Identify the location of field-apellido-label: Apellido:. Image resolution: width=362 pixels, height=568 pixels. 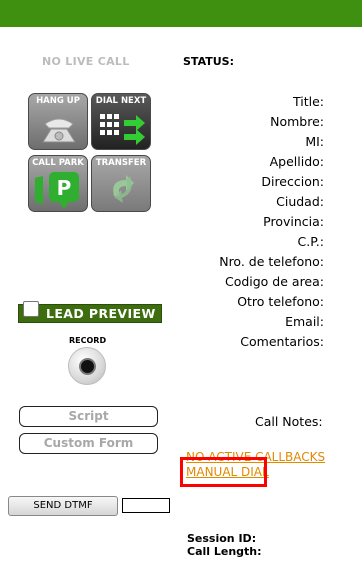
(296, 161).